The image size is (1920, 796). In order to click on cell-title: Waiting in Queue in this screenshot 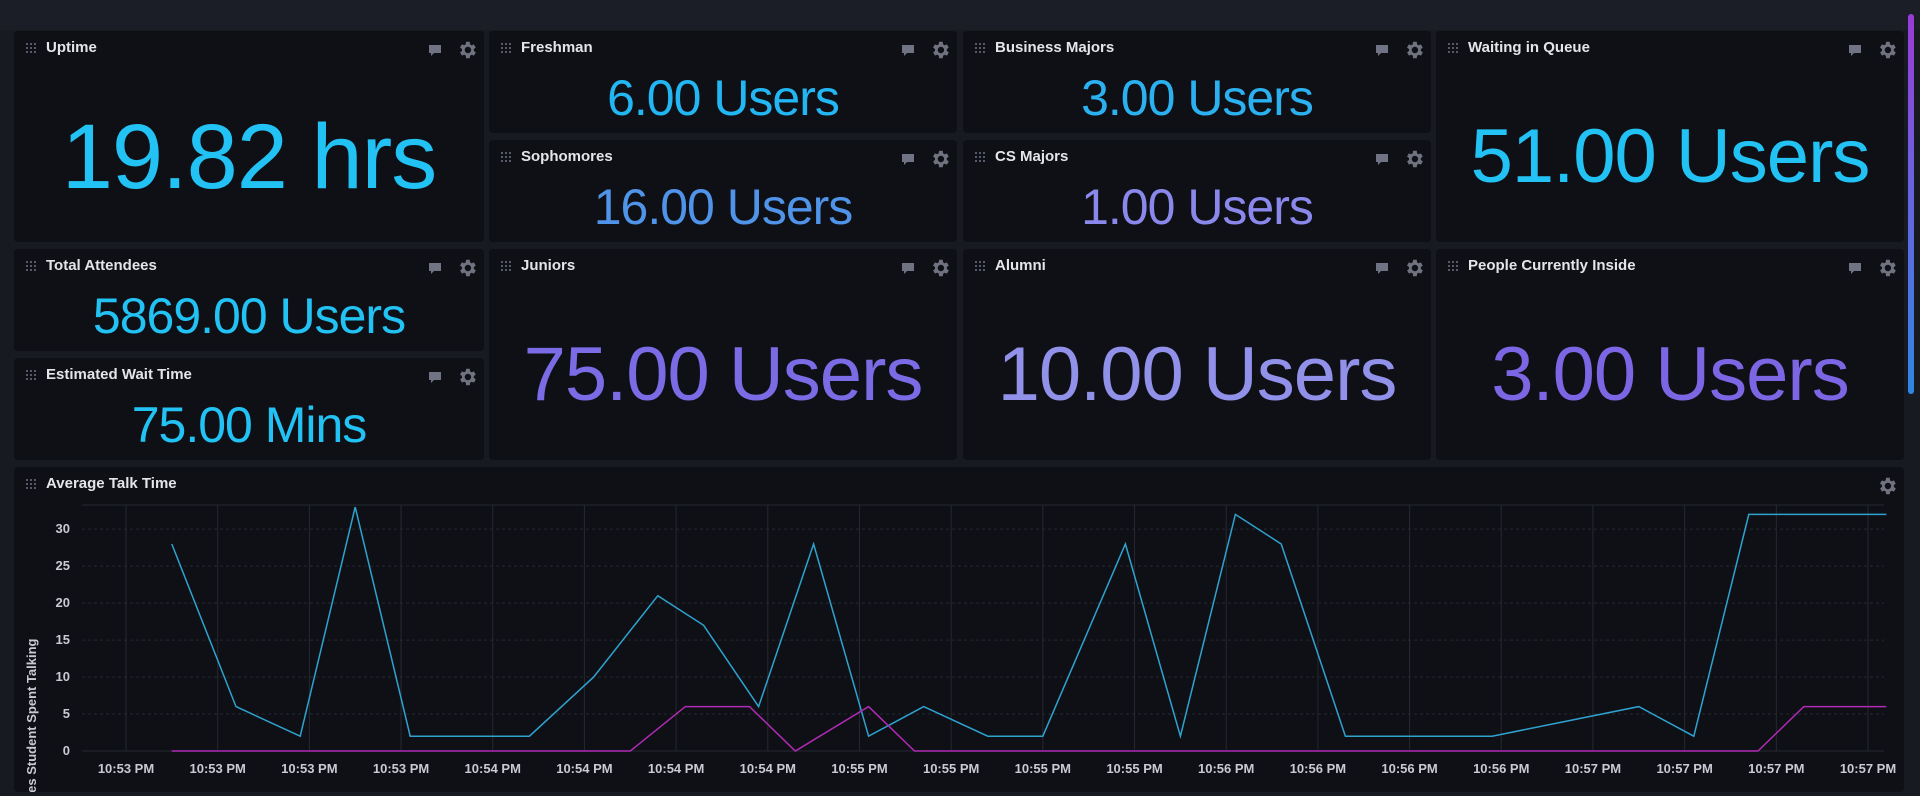, I will do `click(1529, 47)`.